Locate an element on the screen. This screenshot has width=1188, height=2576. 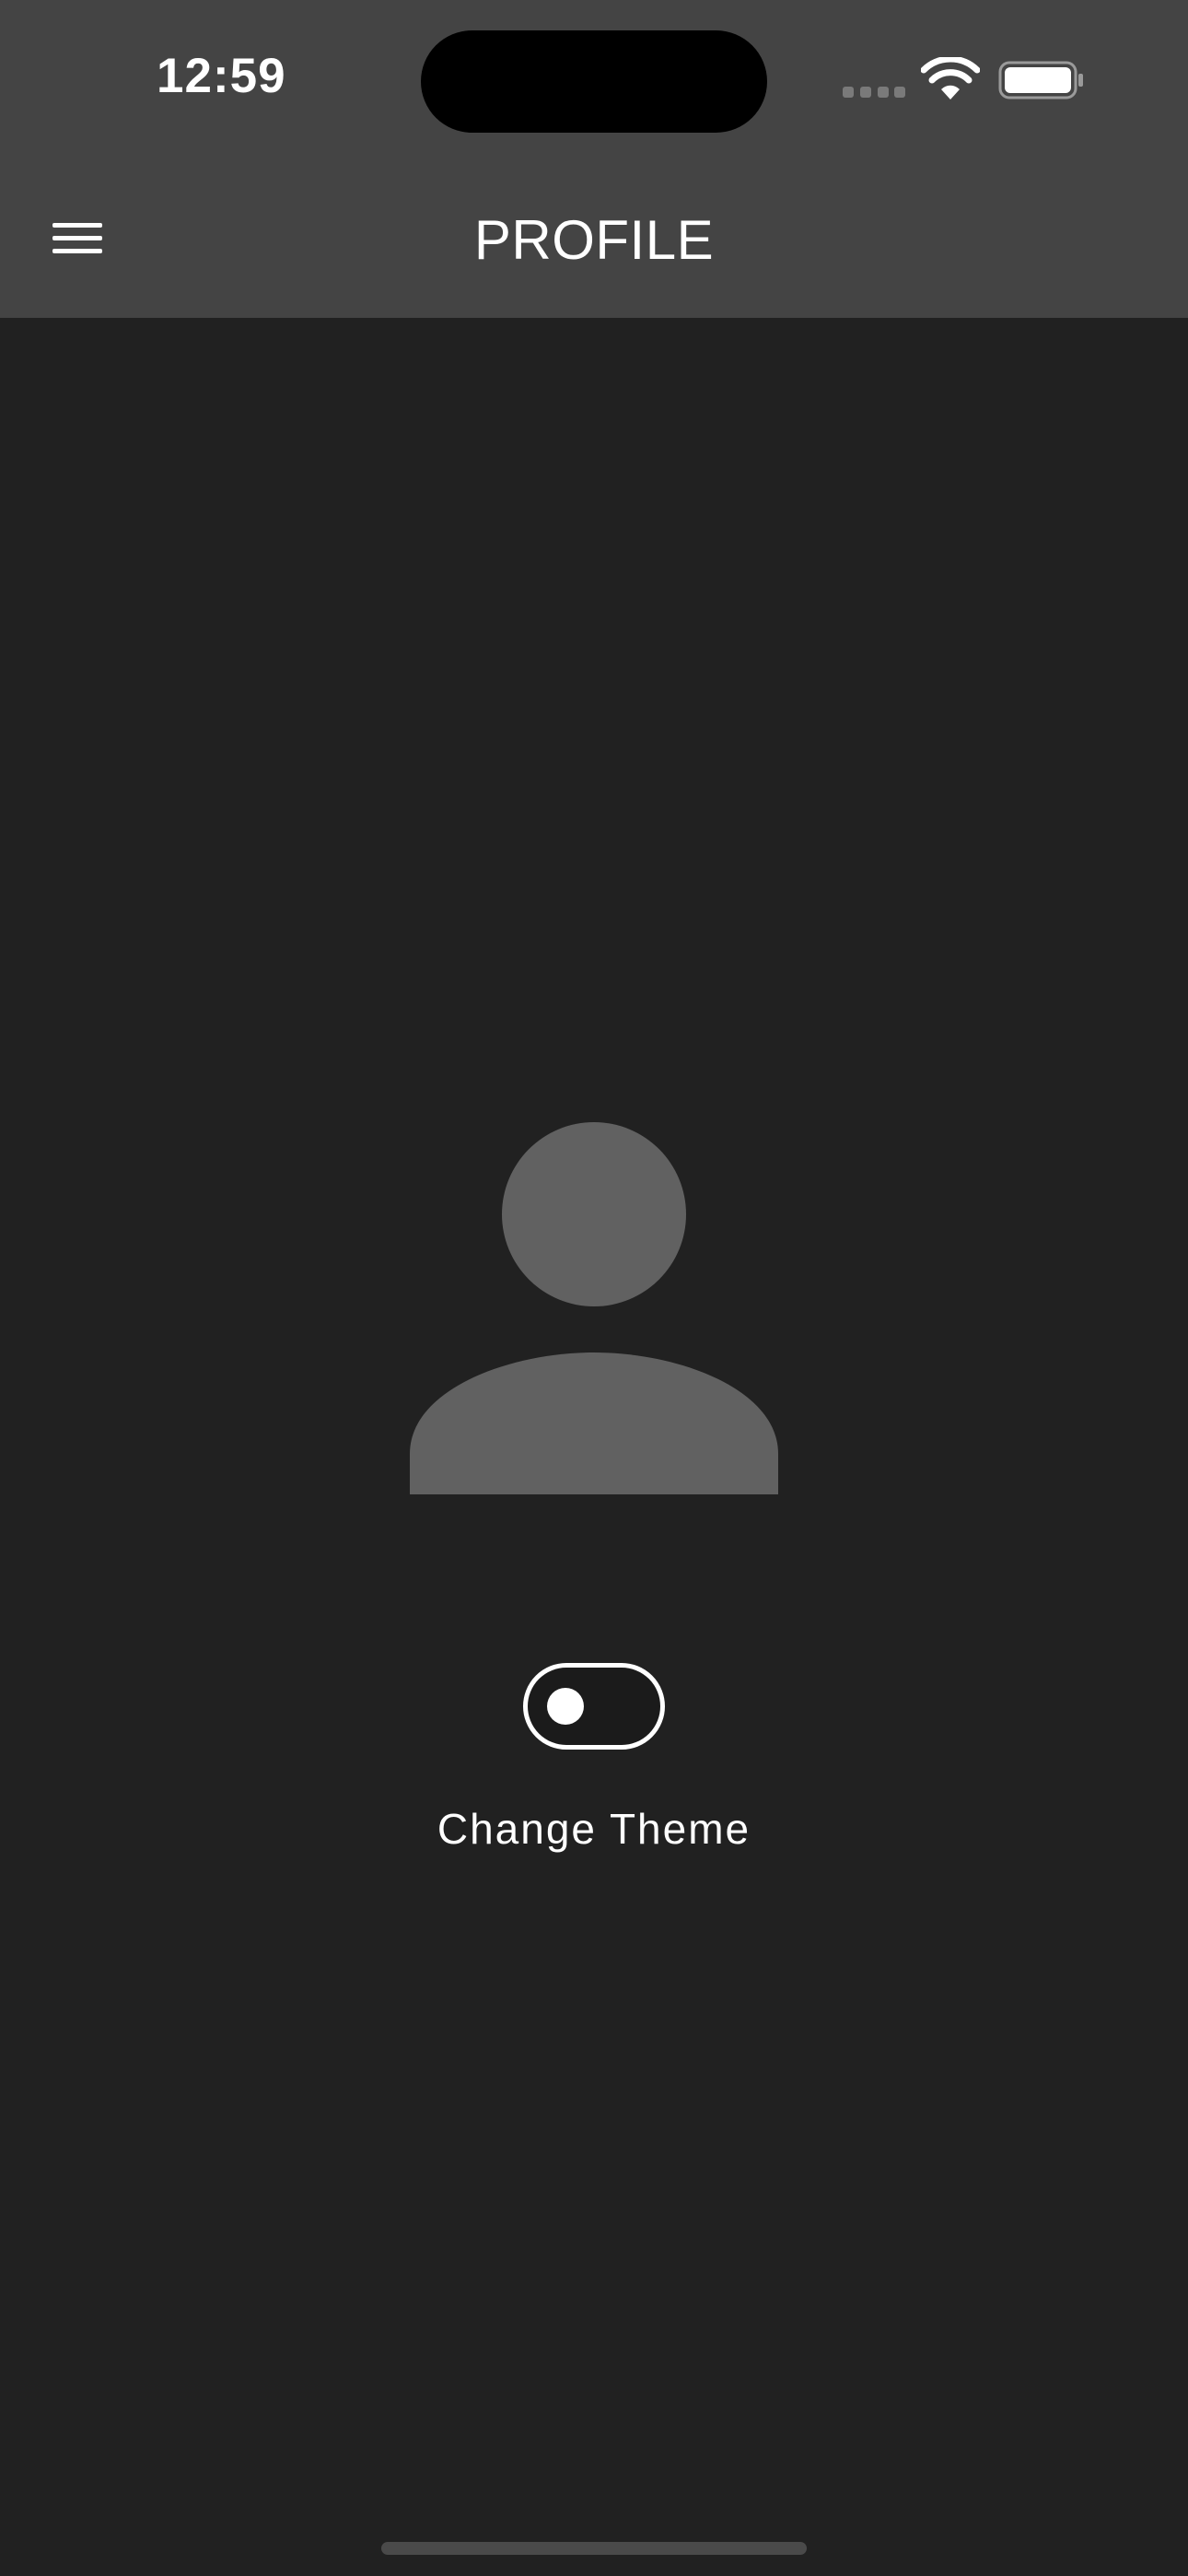
wifi-icon is located at coordinates (951, 78).